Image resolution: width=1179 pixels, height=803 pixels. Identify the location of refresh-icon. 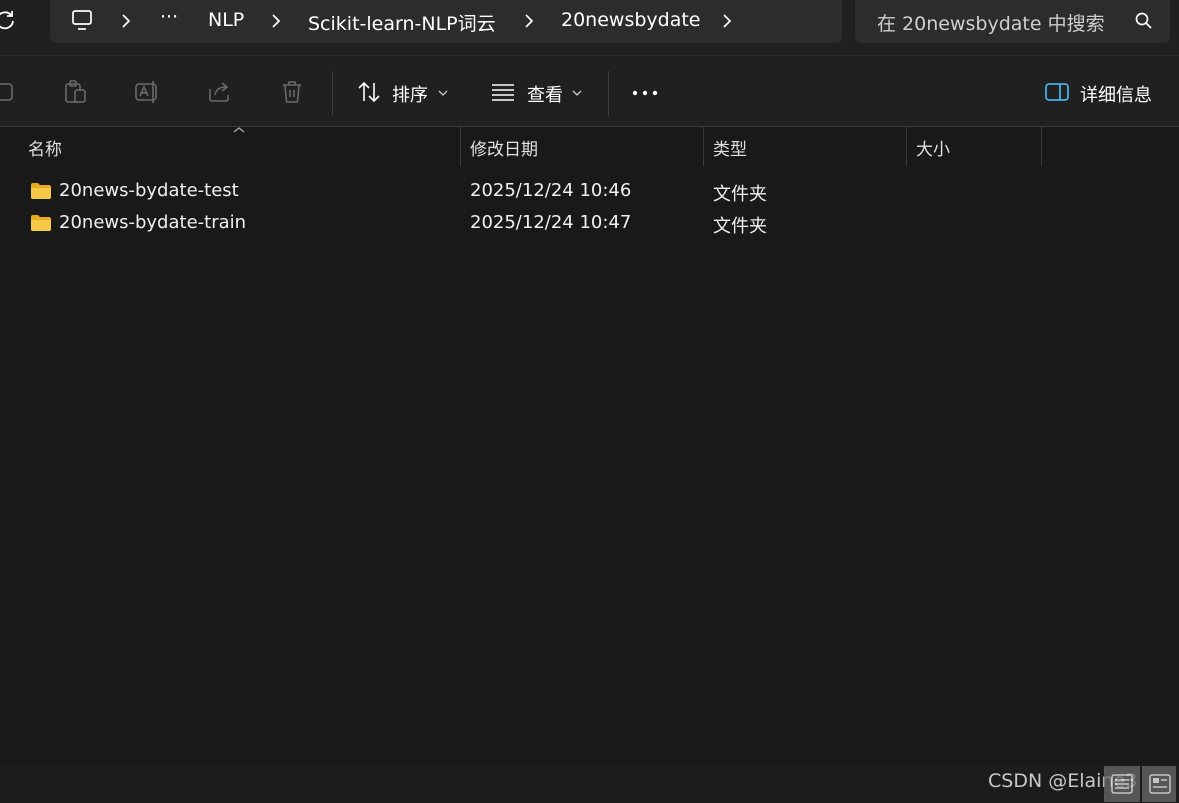
(8, 20).